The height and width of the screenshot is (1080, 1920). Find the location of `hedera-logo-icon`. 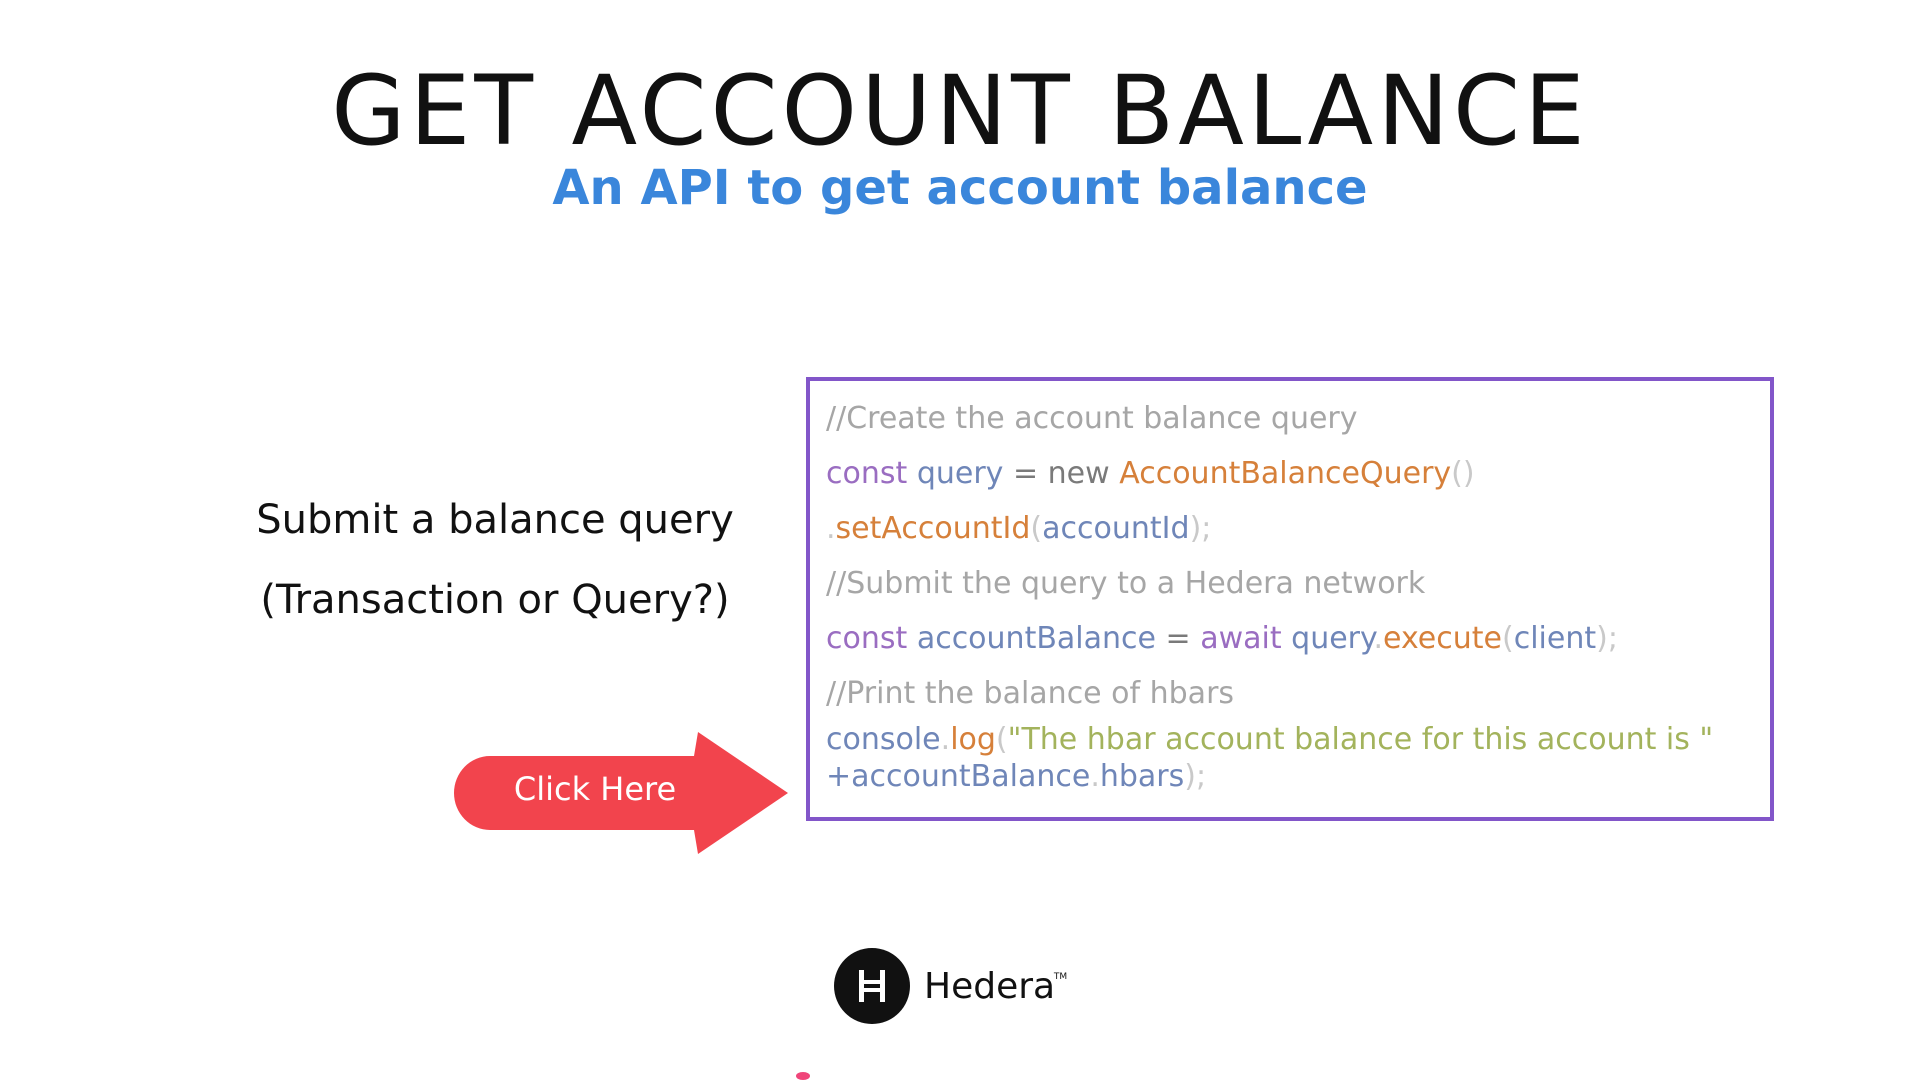

hedera-logo-icon is located at coordinates (872, 986).